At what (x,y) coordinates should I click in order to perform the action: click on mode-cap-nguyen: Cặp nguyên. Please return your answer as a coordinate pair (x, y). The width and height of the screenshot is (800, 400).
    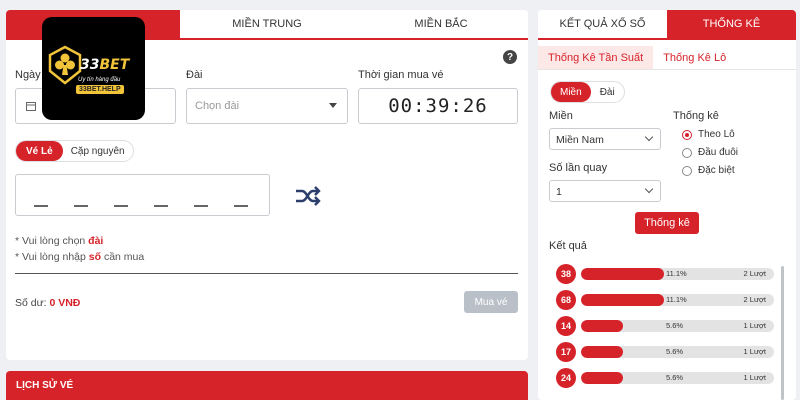
    Looking at the image, I should click on (98, 151).